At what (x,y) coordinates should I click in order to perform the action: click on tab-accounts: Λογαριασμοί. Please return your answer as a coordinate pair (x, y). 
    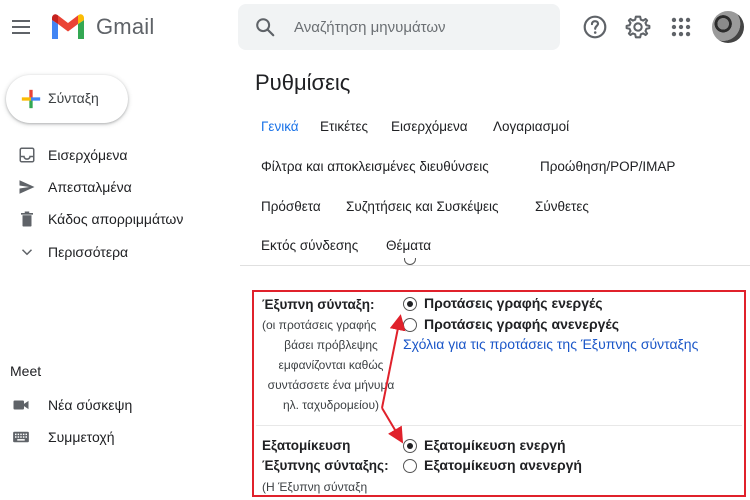
    Looking at the image, I should click on (531, 126).